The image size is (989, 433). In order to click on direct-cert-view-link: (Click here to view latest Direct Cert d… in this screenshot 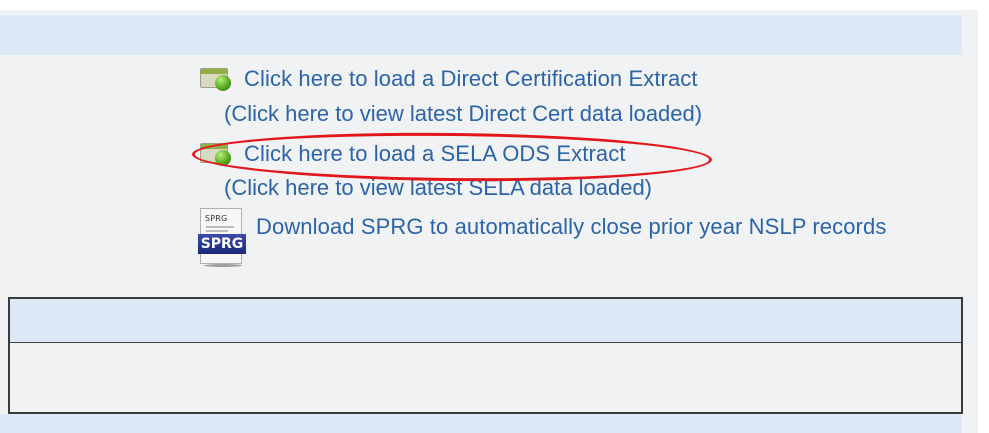, I will do `click(463, 114)`.